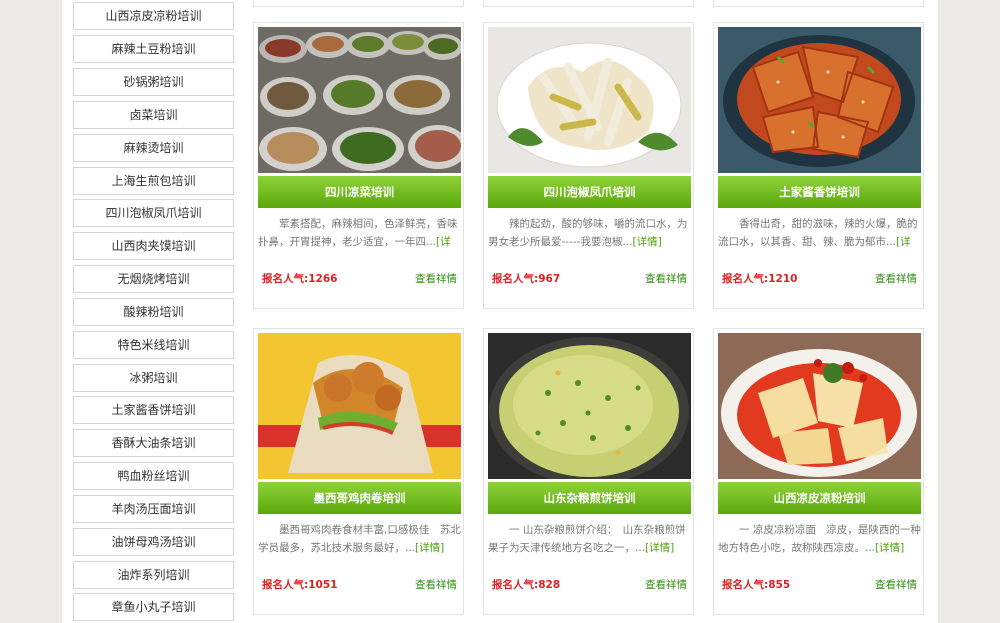  I want to click on sidebar-item-shaokao: 无烟烧烤培训, so click(153, 279).